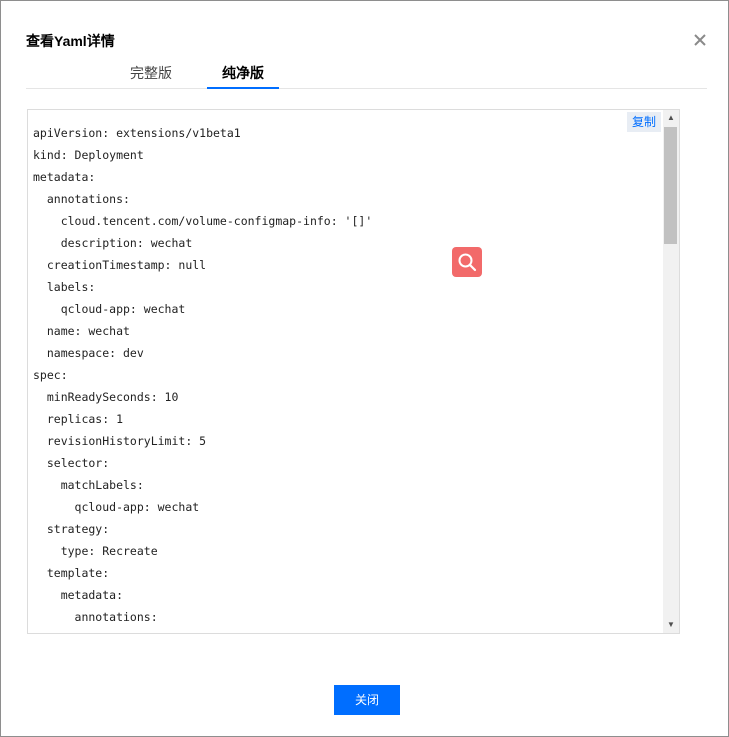 The image size is (729, 737). I want to click on scroll-up-arrow-icon: ▲, so click(671, 118).